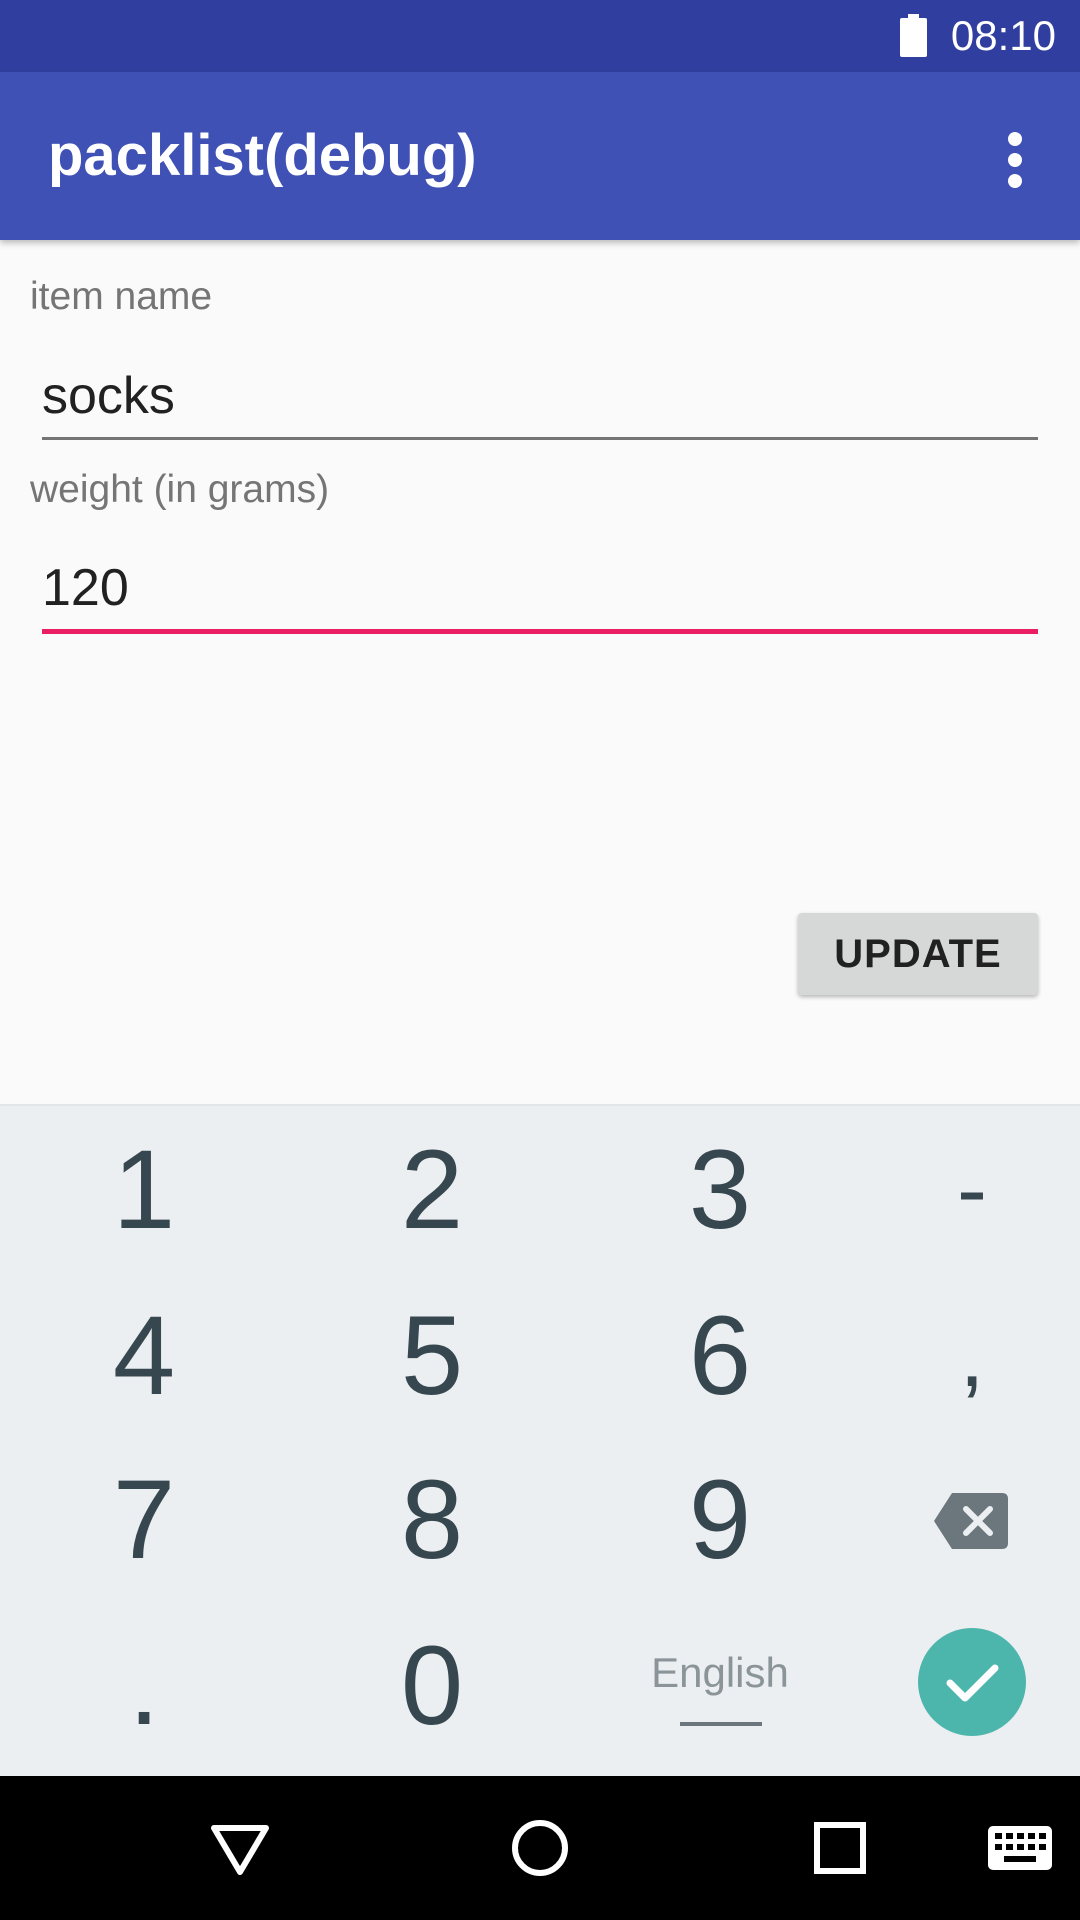 This screenshot has height=1920, width=1080. What do you see at coordinates (180, 489) in the screenshot?
I see `weight-label: weight (in grams)` at bounding box center [180, 489].